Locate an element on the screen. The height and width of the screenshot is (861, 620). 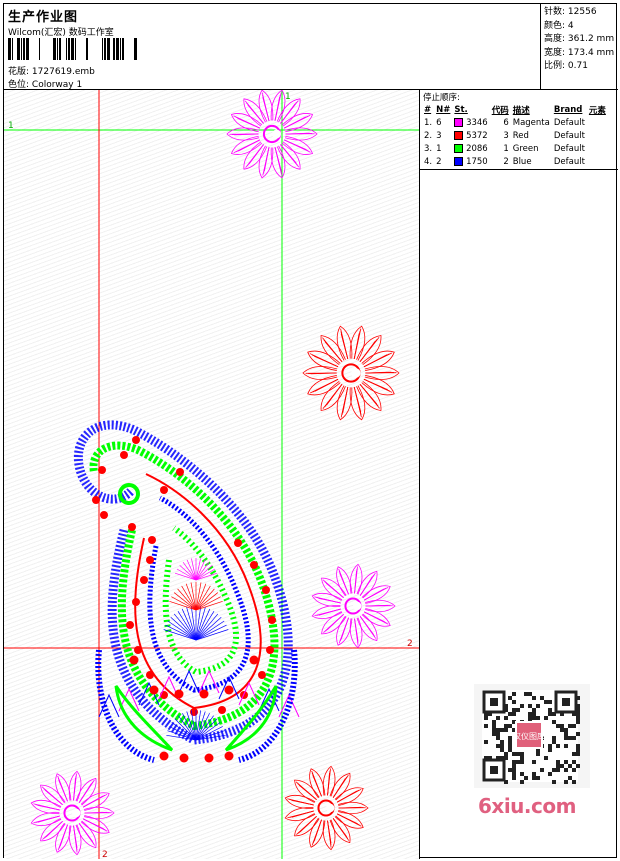
pattern-value: 1727619.emb is located at coordinates (63, 72).